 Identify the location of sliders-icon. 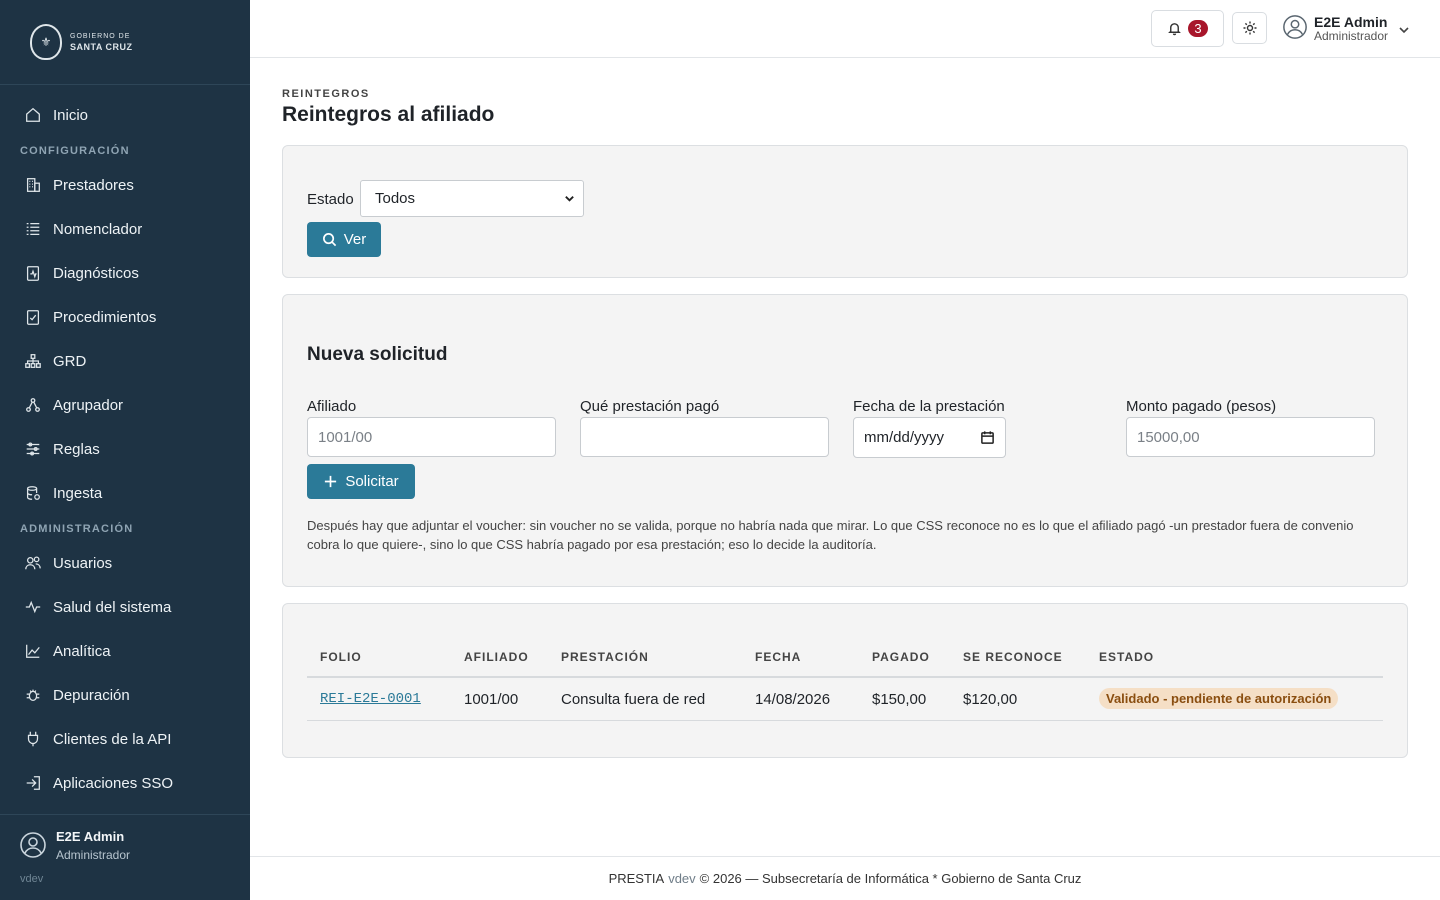
(33, 449).